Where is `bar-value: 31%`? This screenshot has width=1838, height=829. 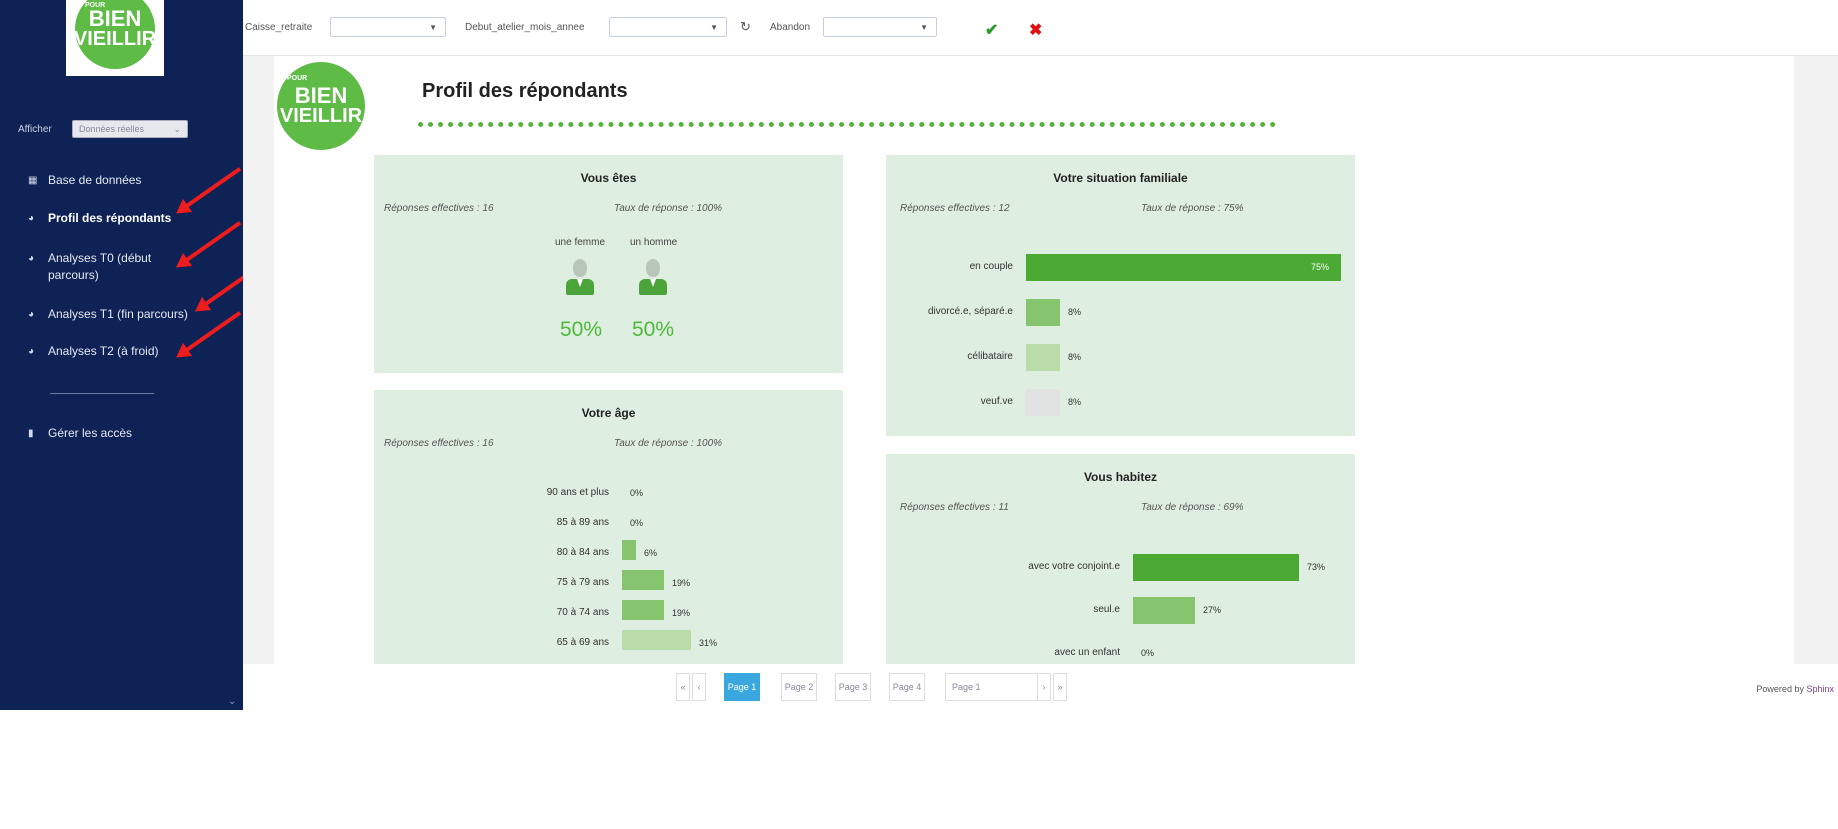
bar-value: 31% is located at coordinates (708, 643).